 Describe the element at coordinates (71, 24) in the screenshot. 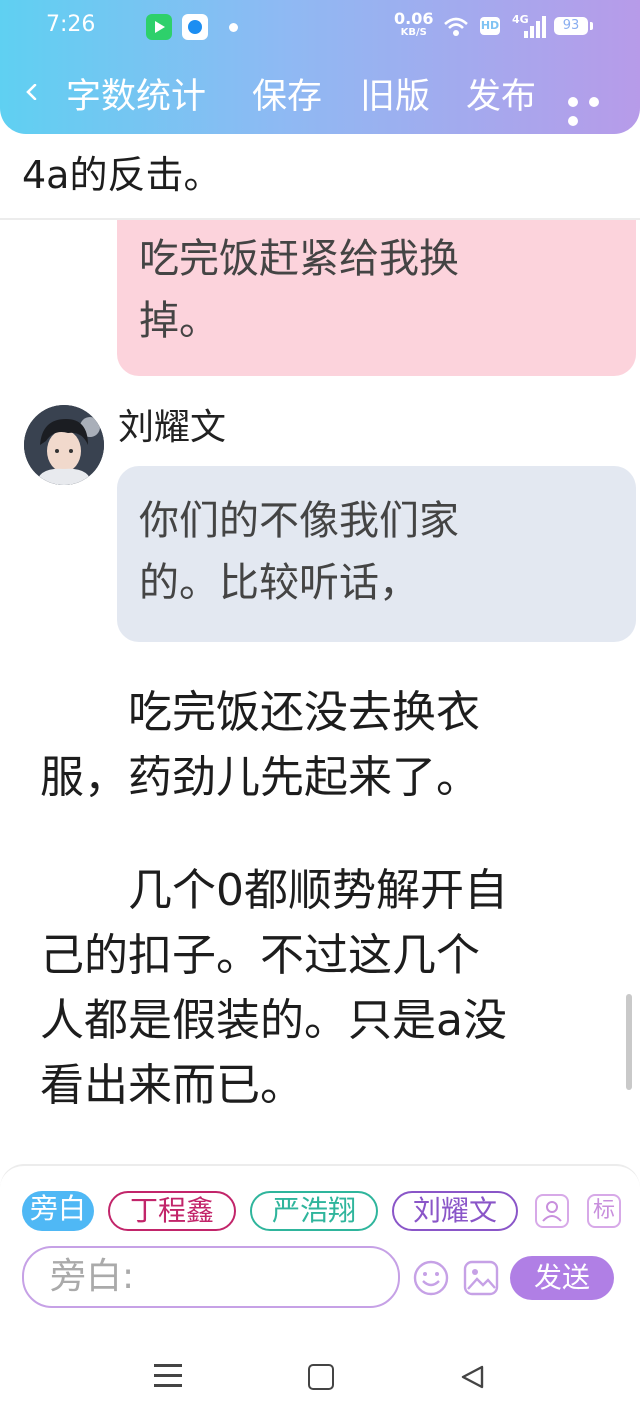

I see `status-time: 7:26` at that location.